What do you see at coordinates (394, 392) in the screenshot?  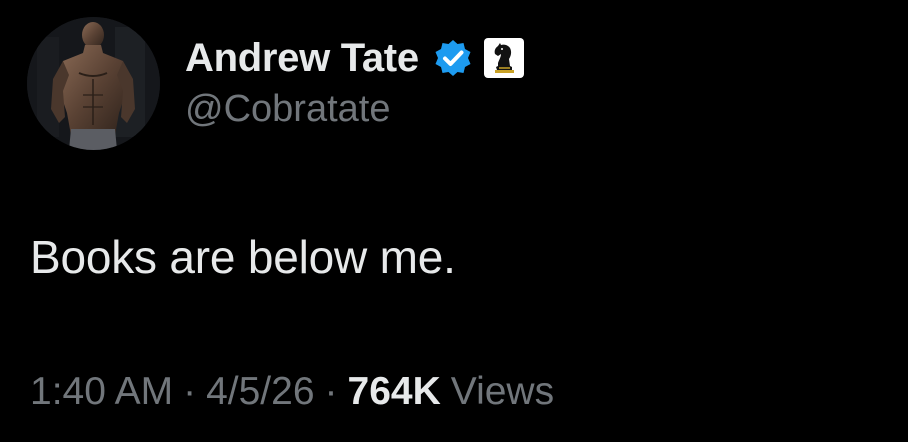 I see `views-count: 764K` at bounding box center [394, 392].